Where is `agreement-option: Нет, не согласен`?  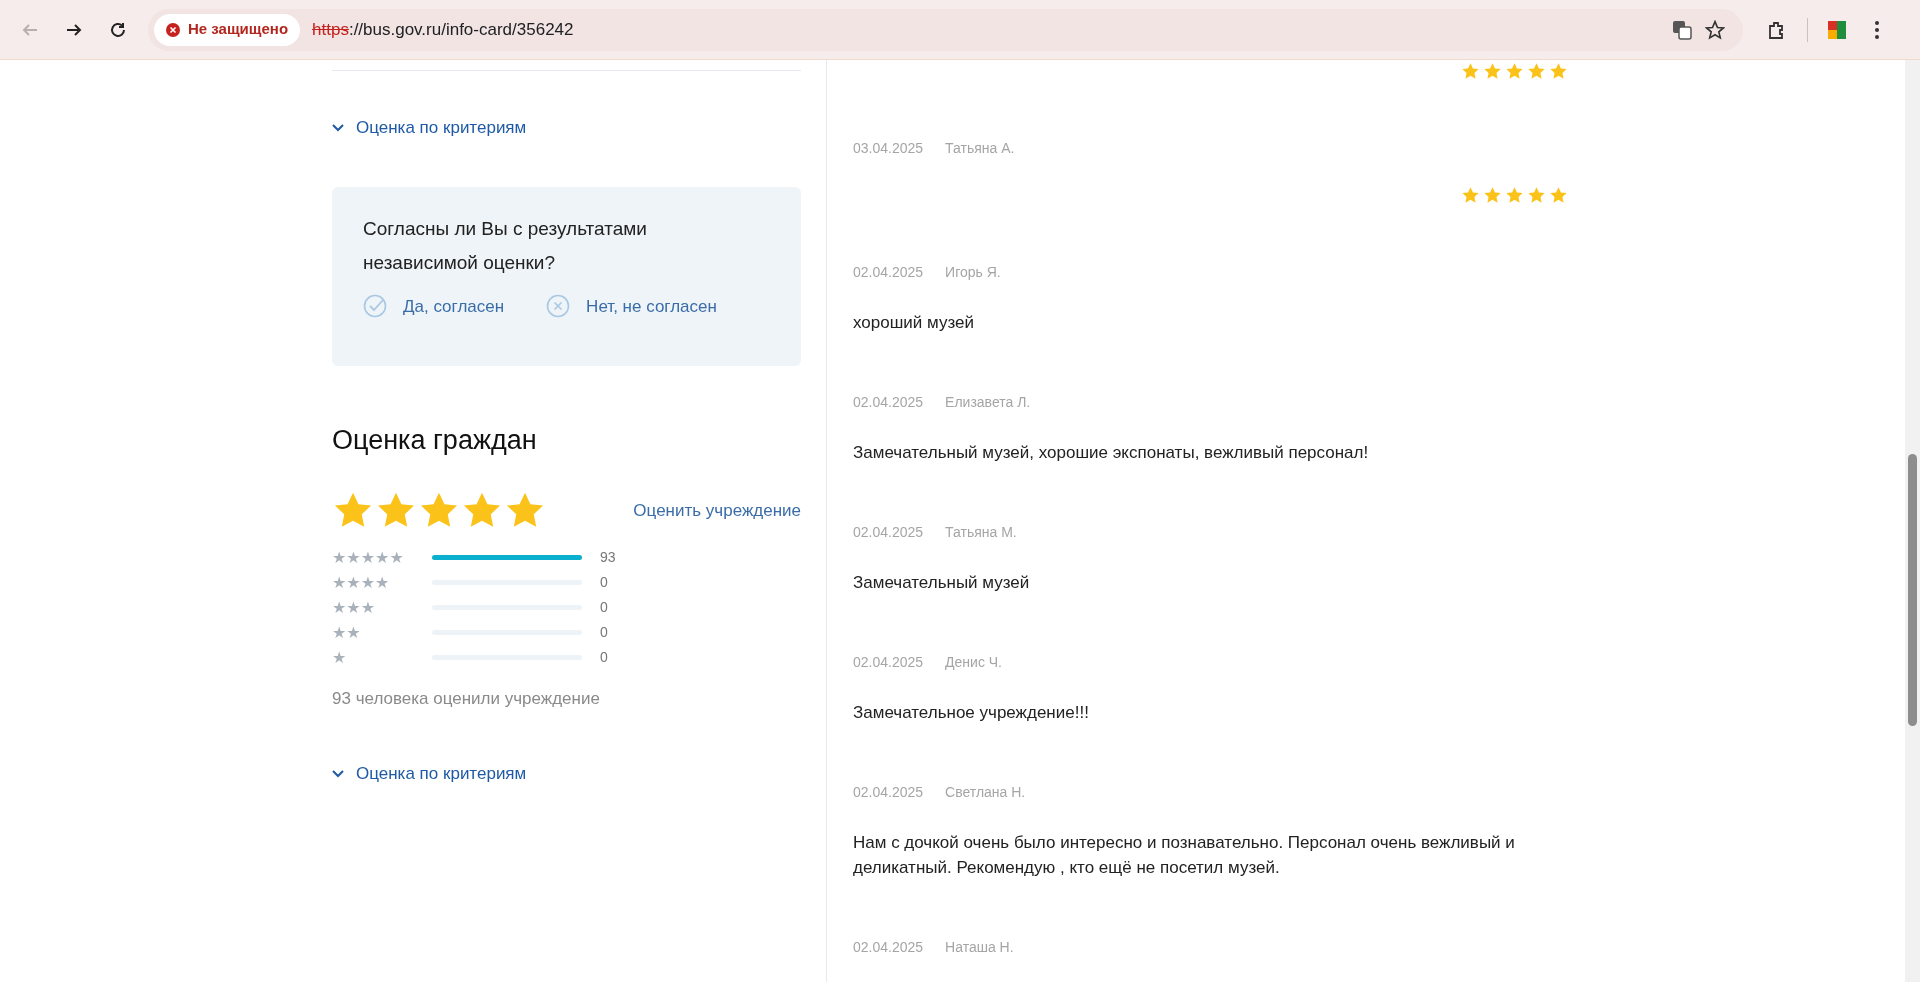
agreement-option: Нет, не согласен is located at coordinates (631, 306).